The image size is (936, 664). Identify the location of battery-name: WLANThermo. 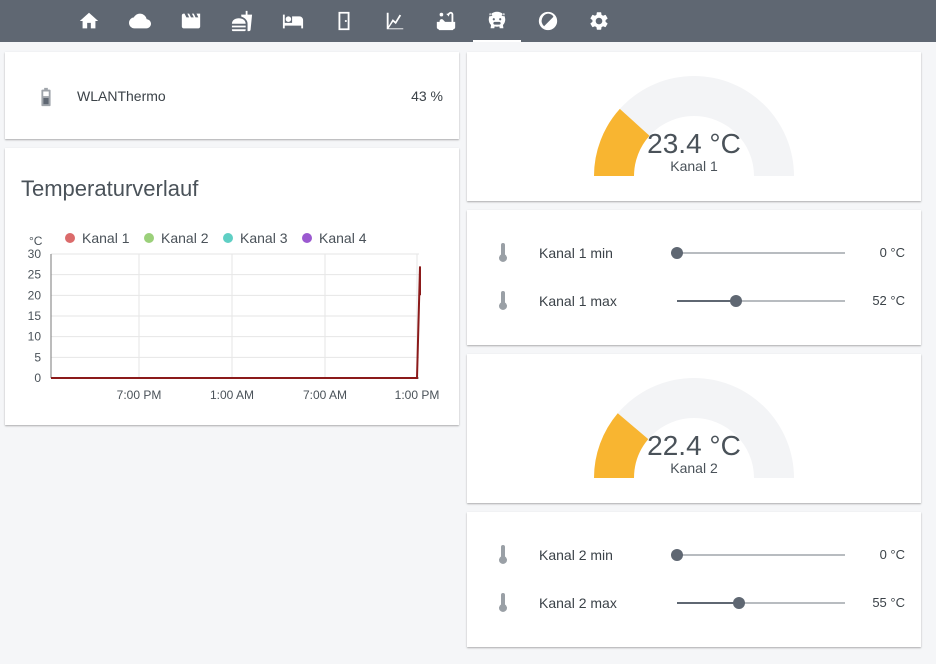
(121, 96).